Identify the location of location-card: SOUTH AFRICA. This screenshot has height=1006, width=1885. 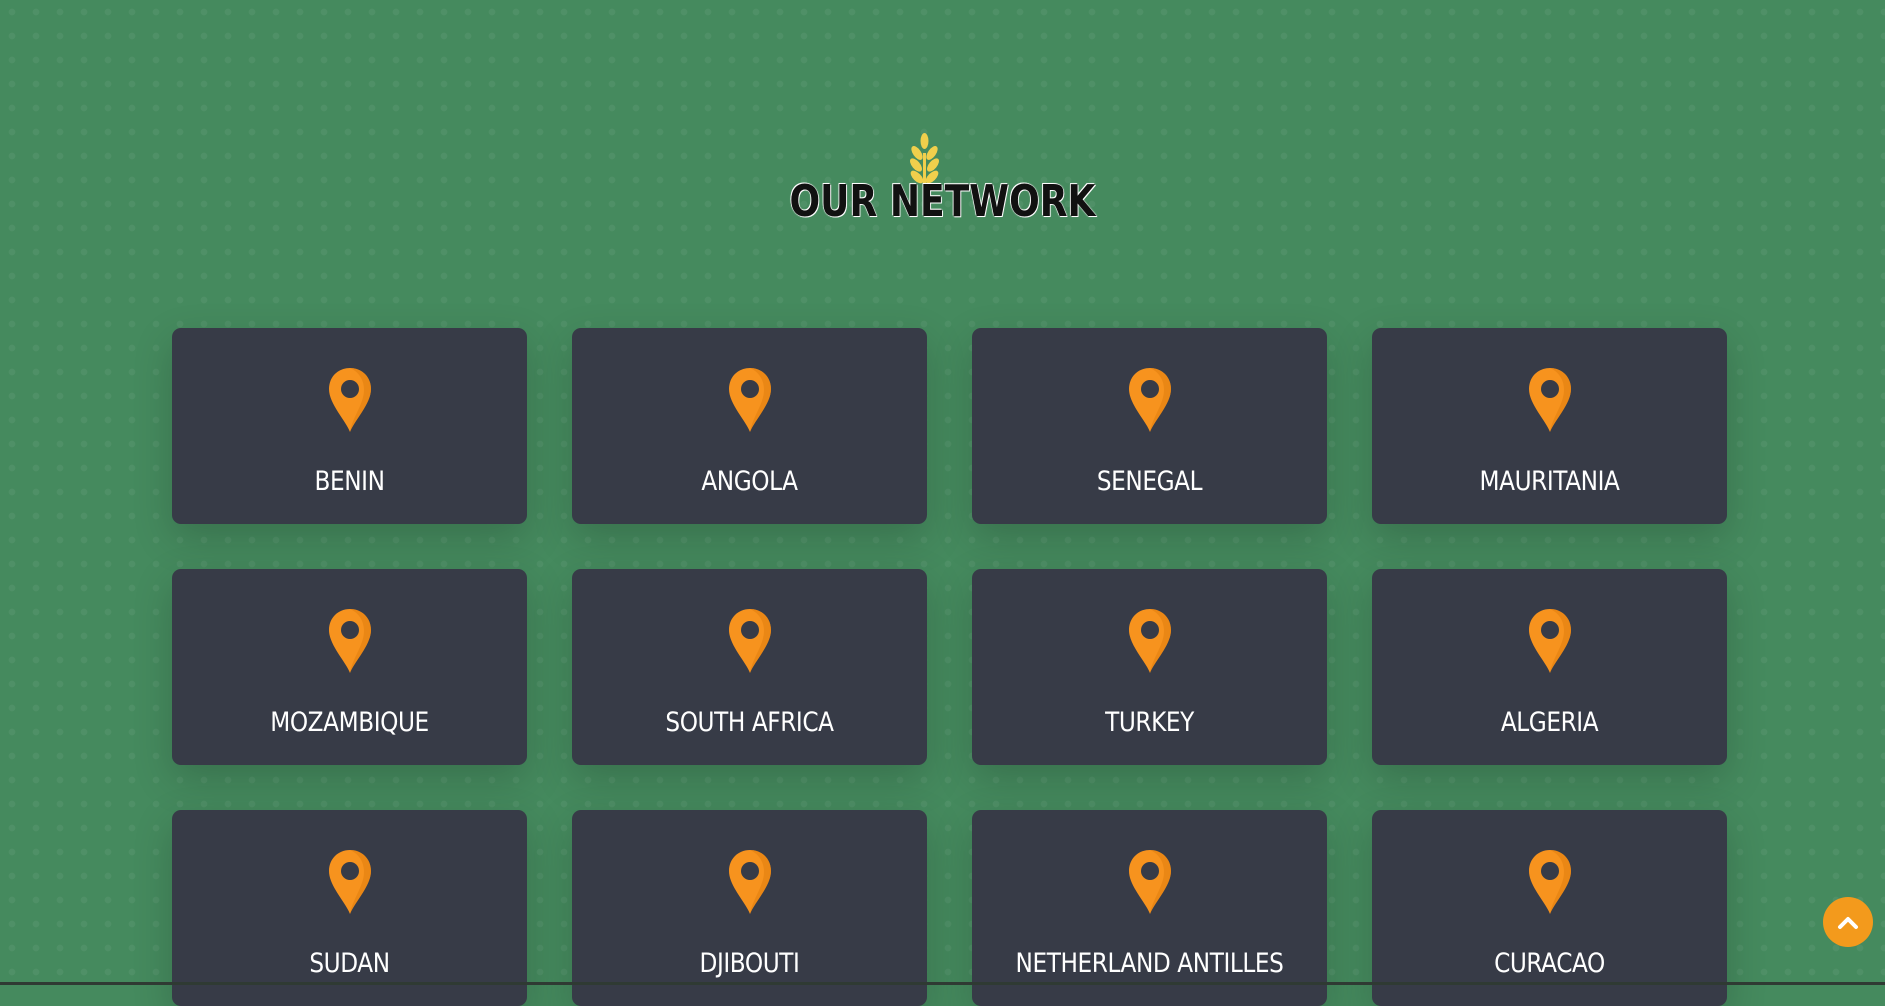
(749, 667).